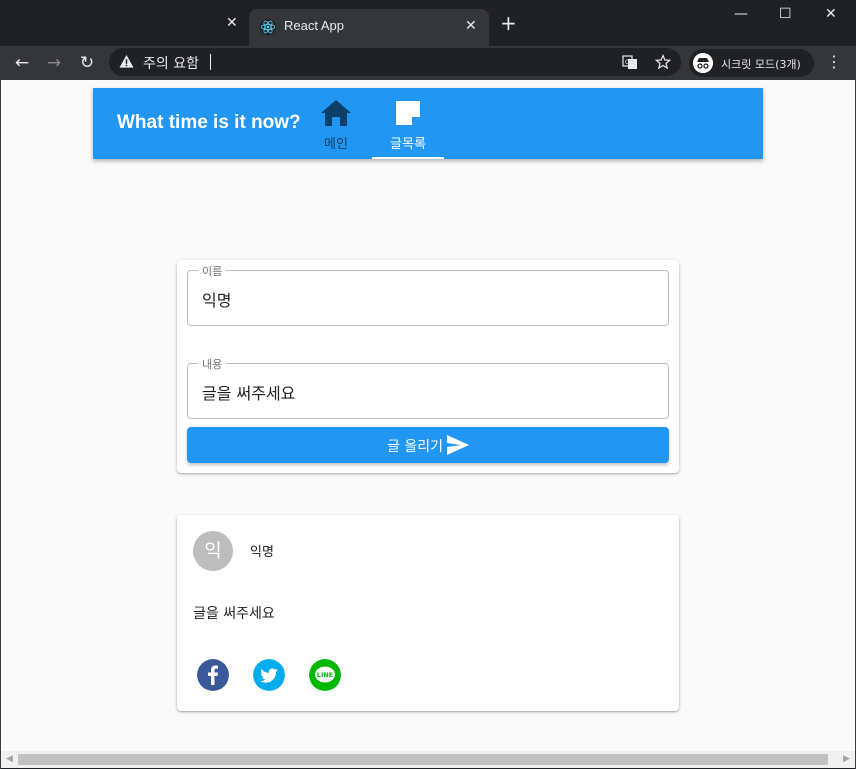 Image resolution: width=856 pixels, height=769 pixels. What do you see at coordinates (262, 552) in the screenshot?
I see `post-author: 익명` at bounding box center [262, 552].